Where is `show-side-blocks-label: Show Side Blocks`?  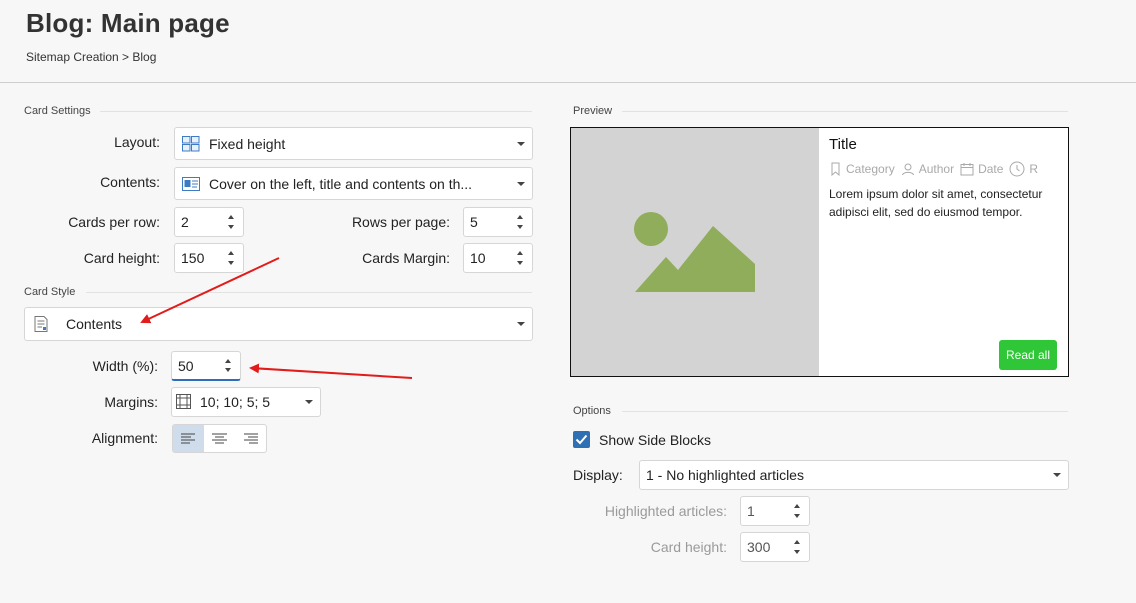
show-side-blocks-label: Show Side Blocks is located at coordinates (655, 440).